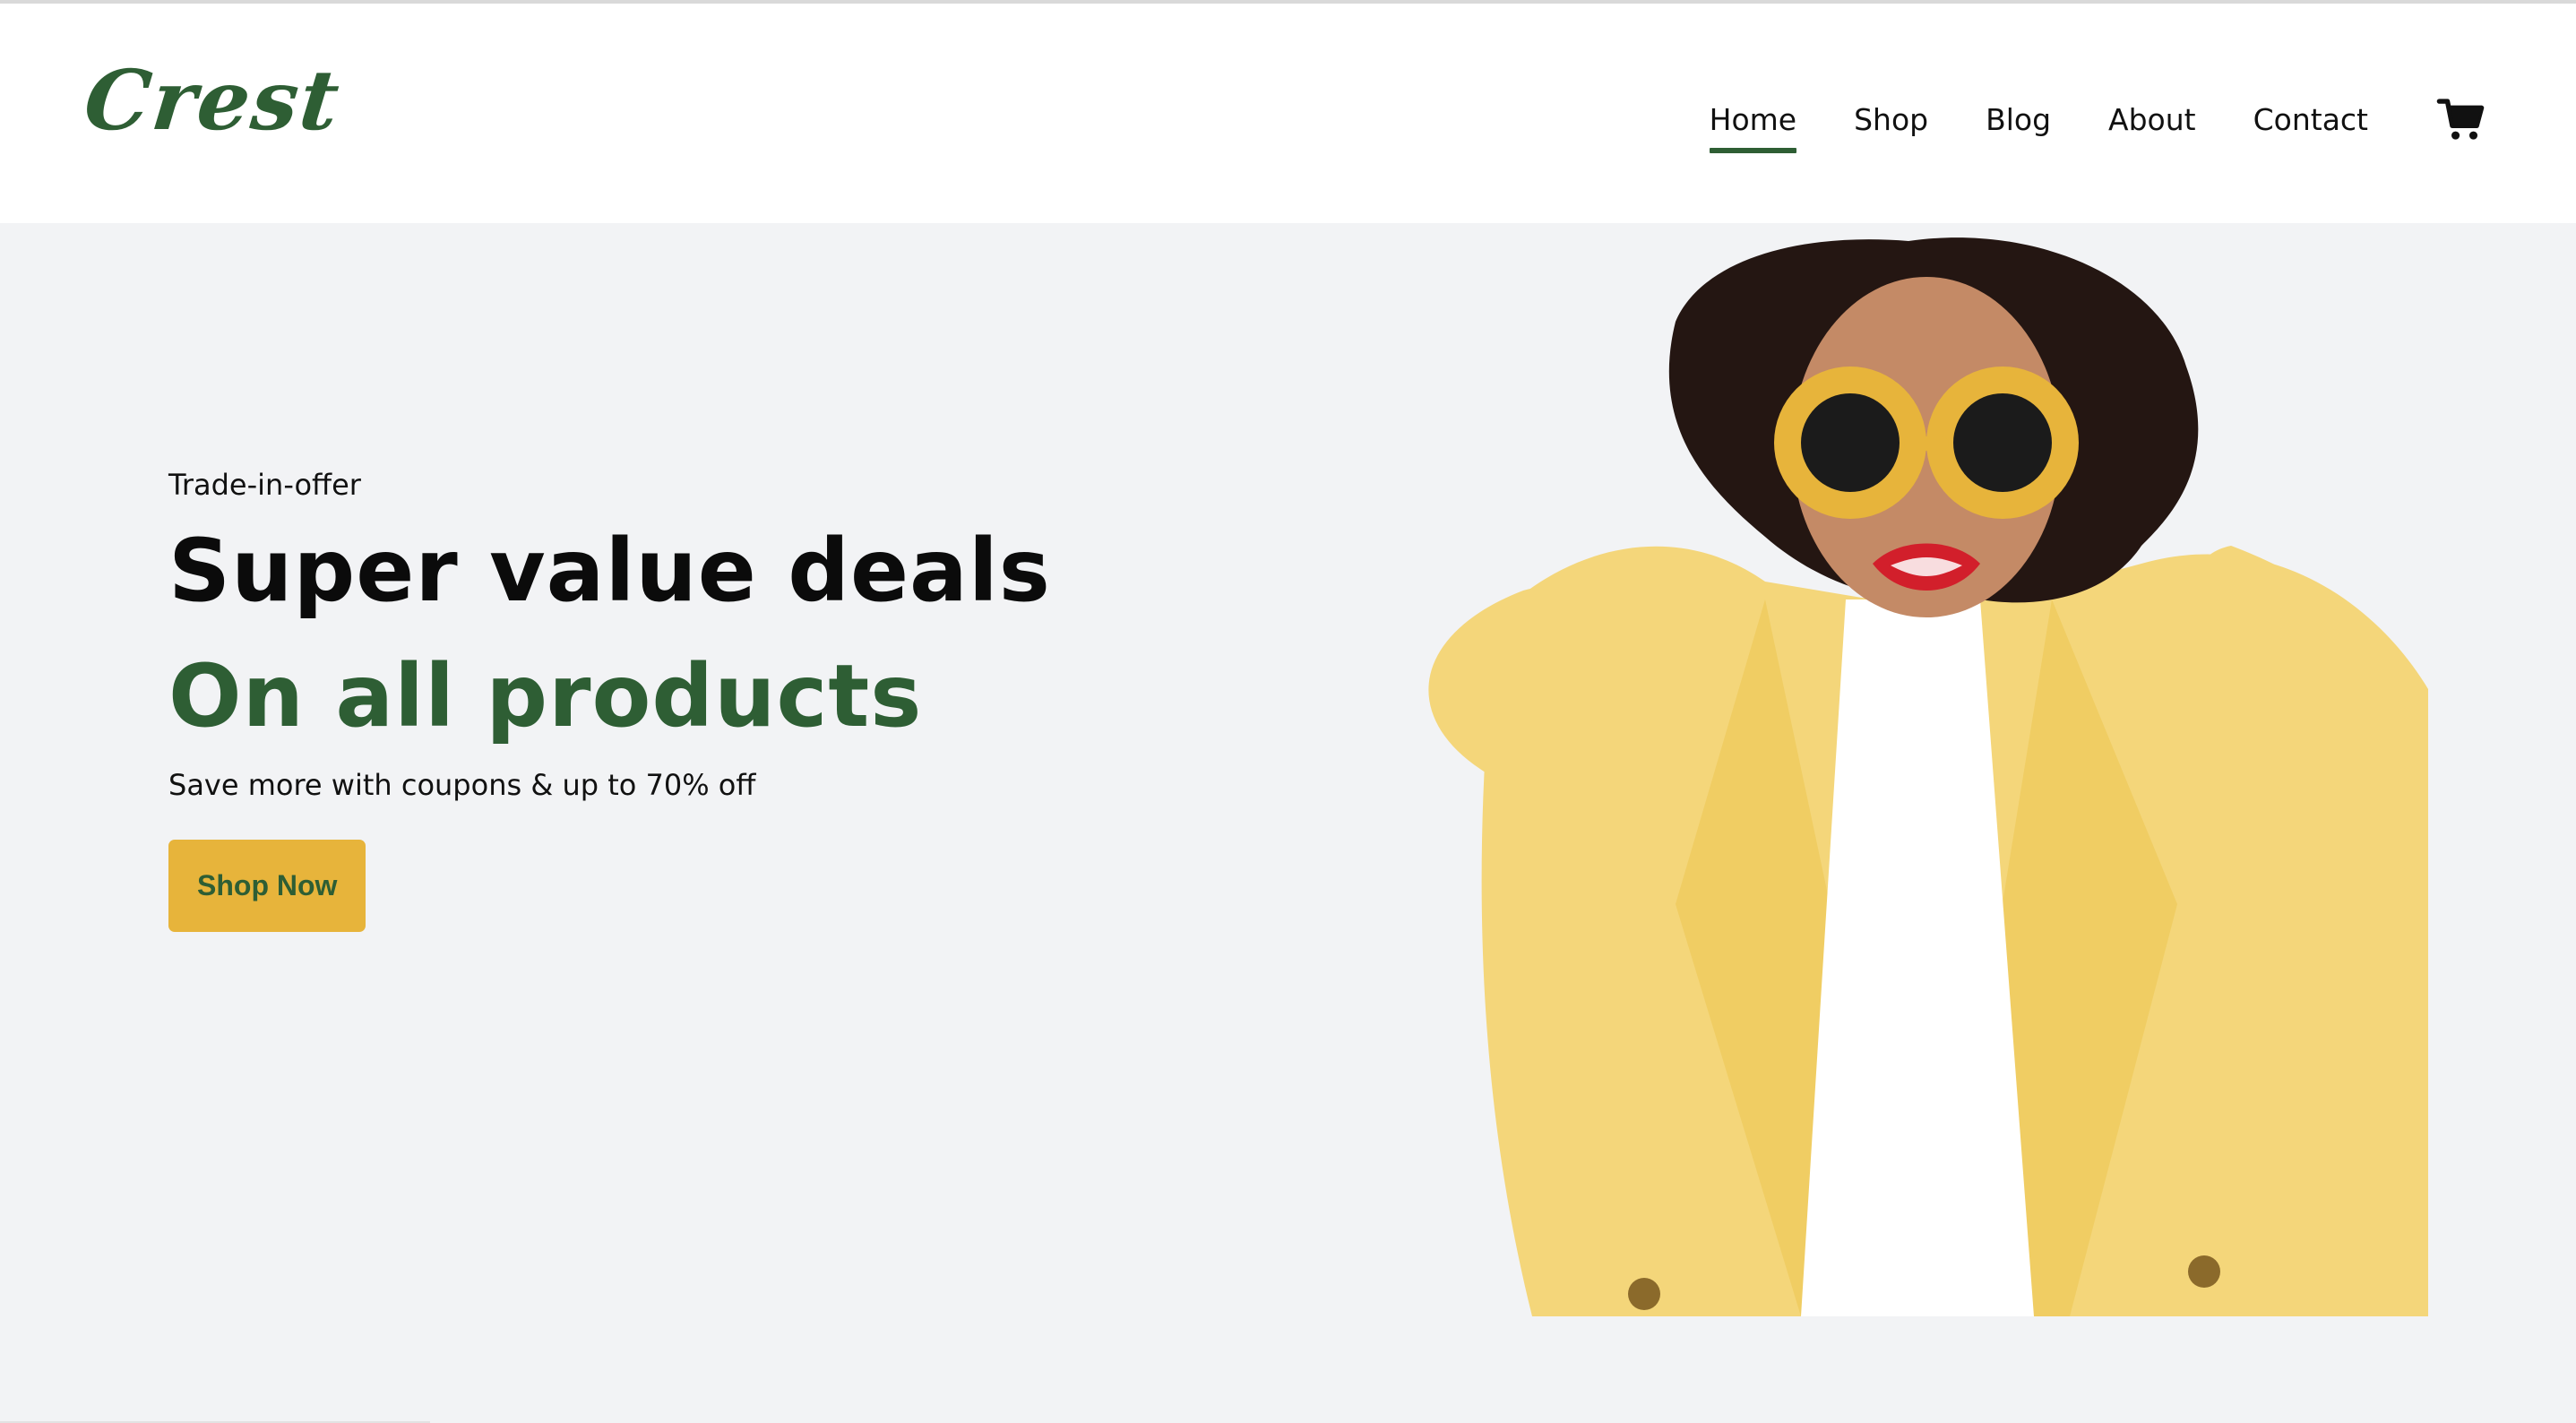 Image resolution: width=2576 pixels, height=1423 pixels. What do you see at coordinates (213, 101) in the screenshot?
I see `logo: Crest` at bounding box center [213, 101].